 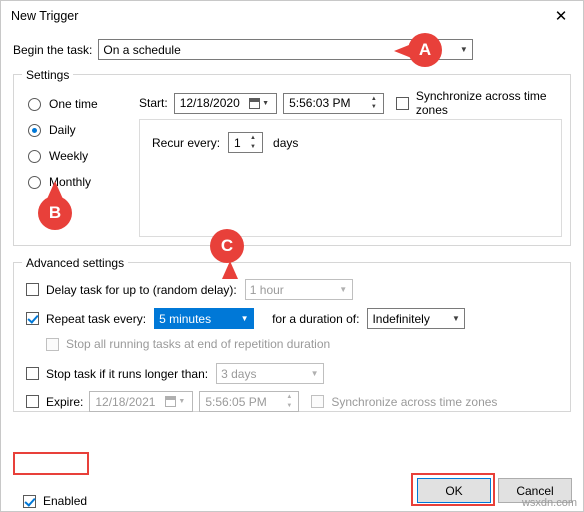 I want to click on radio-daily: Daily, so click(x=83, y=130).